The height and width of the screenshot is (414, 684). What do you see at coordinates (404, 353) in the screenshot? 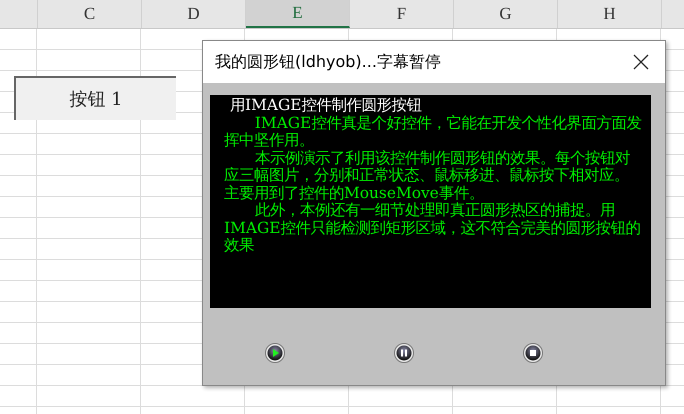
I see `pause-button` at bounding box center [404, 353].